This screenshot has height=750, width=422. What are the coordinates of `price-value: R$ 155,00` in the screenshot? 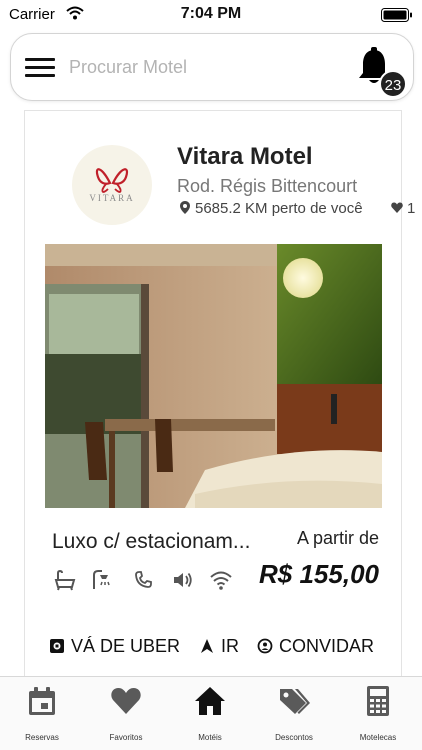 It's located at (319, 574).